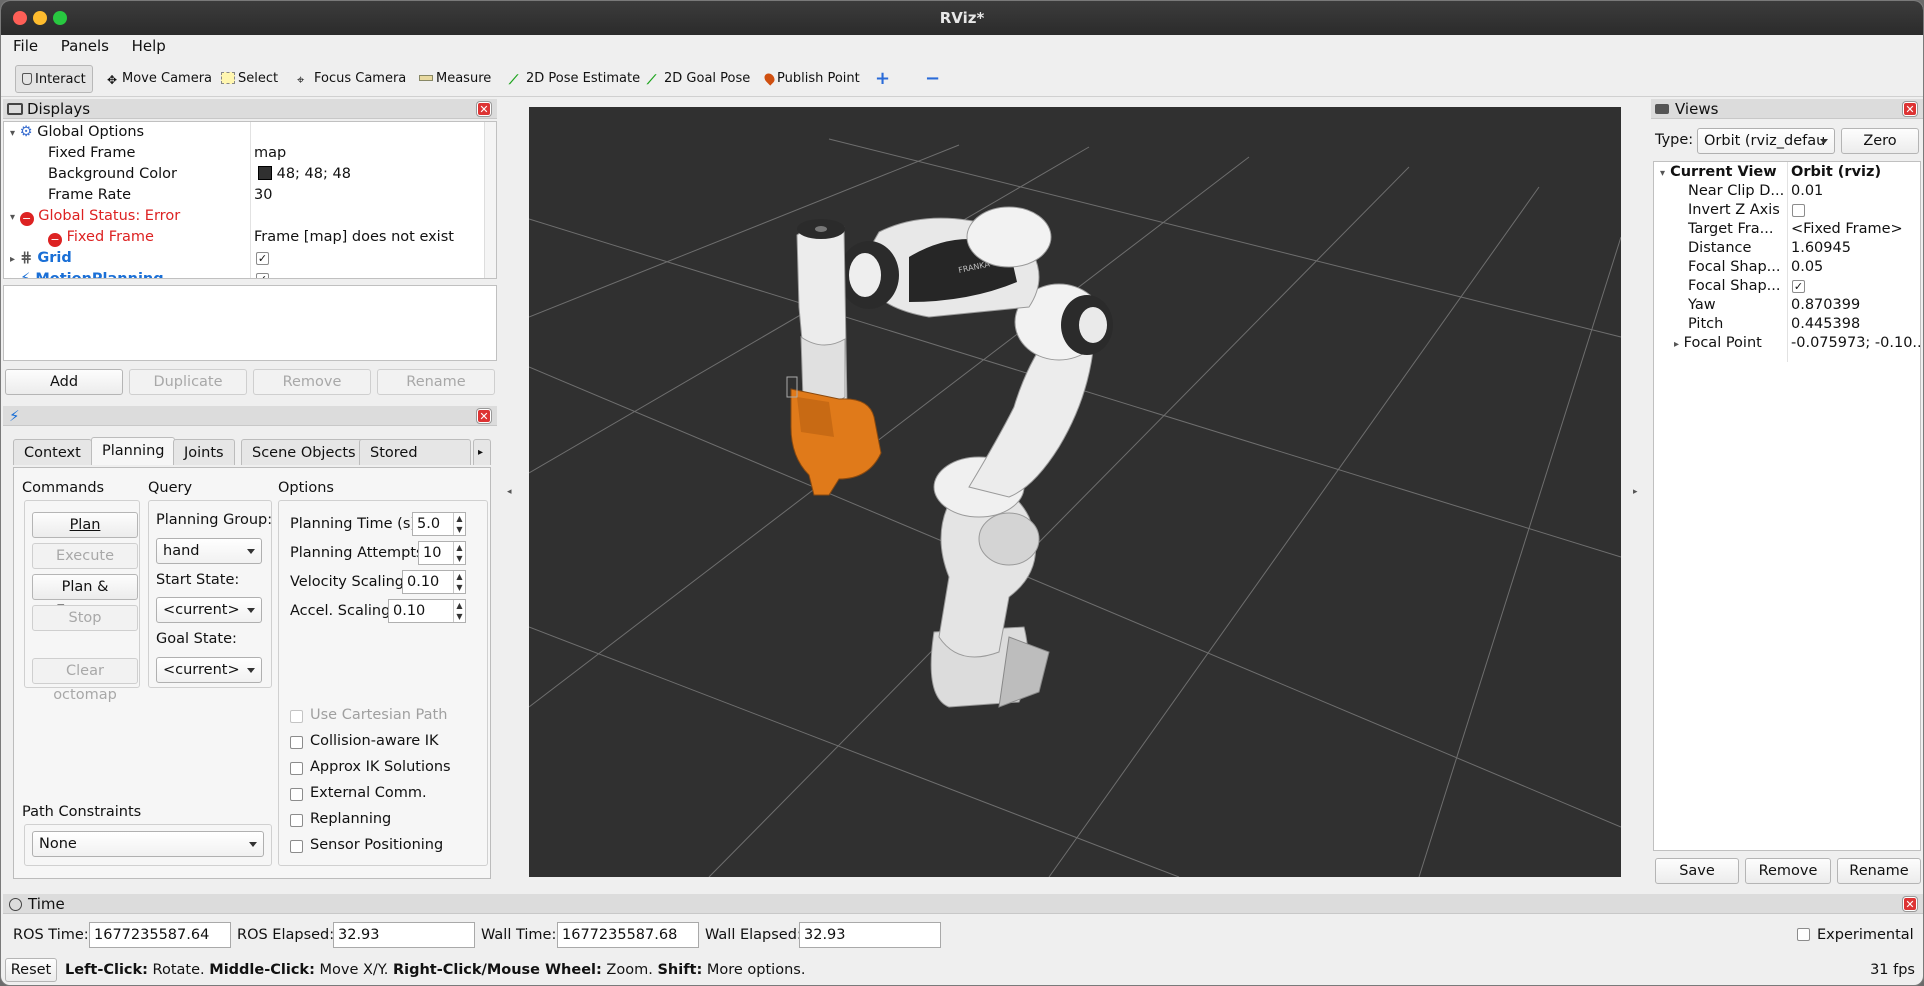 The width and height of the screenshot is (1924, 986). What do you see at coordinates (270, 153) in the screenshot?
I see `fixed-frame-value: map` at bounding box center [270, 153].